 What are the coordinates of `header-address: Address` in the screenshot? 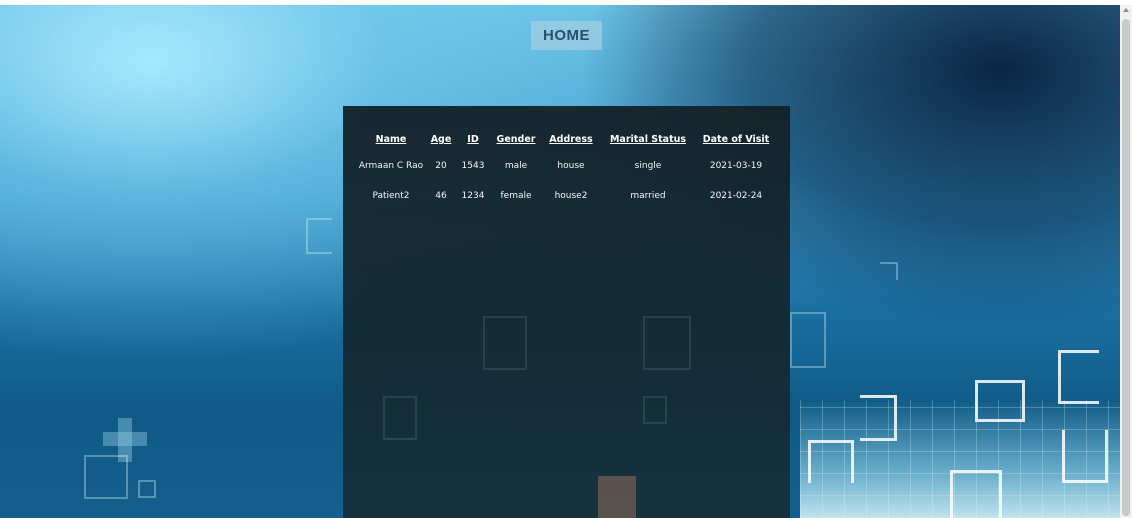 It's located at (571, 139).